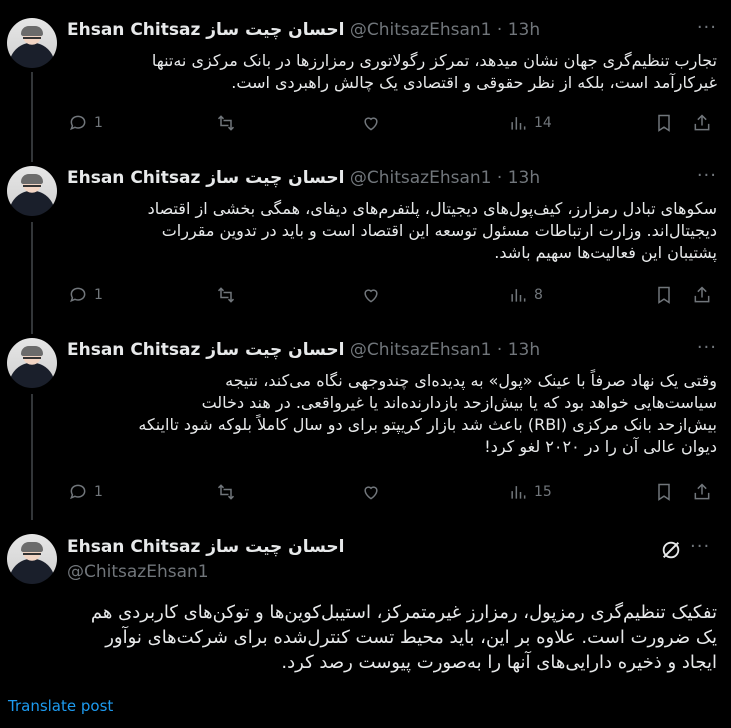 This screenshot has width=731, height=728. What do you see at coordinates (60, 706) in the screenshot?
I see `translate-post-link: Translate post` at bounding box center [60, 706].